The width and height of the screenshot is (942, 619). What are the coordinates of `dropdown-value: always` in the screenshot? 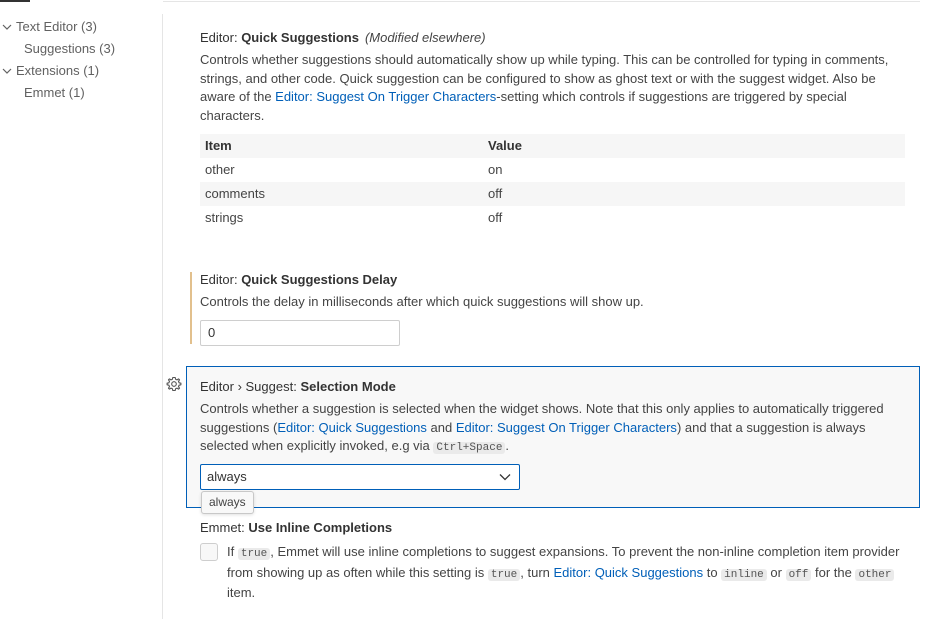 It's located at (227, 476).